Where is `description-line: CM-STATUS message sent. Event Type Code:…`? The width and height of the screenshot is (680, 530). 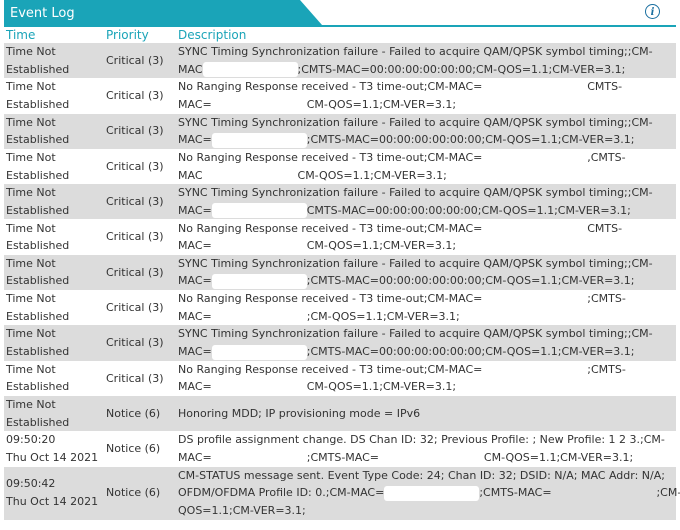
description-line: CM-STATUS message sent. Event Type Code:… is located at coordinates (421, 475).